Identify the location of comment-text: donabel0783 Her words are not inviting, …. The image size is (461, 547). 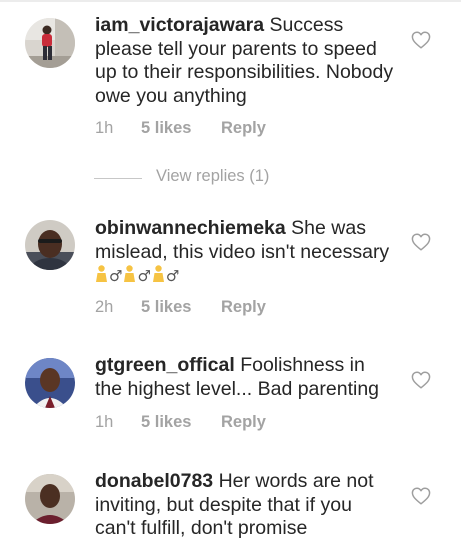
(245, 505).